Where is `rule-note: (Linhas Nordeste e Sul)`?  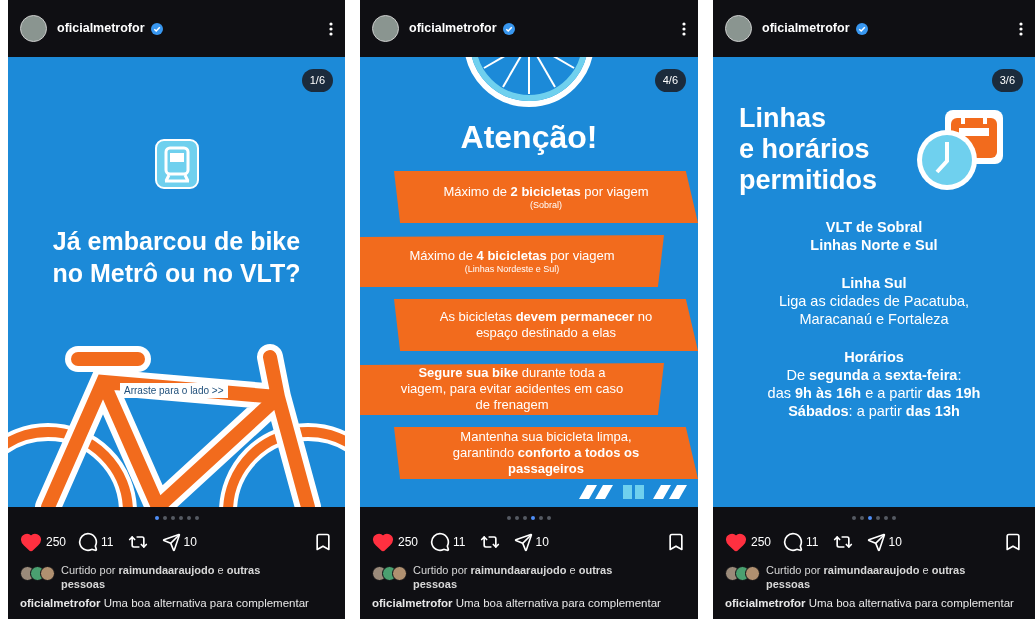
rule-note: (Linhas Nordeste e Sul) is located at coordinates (512, 269).